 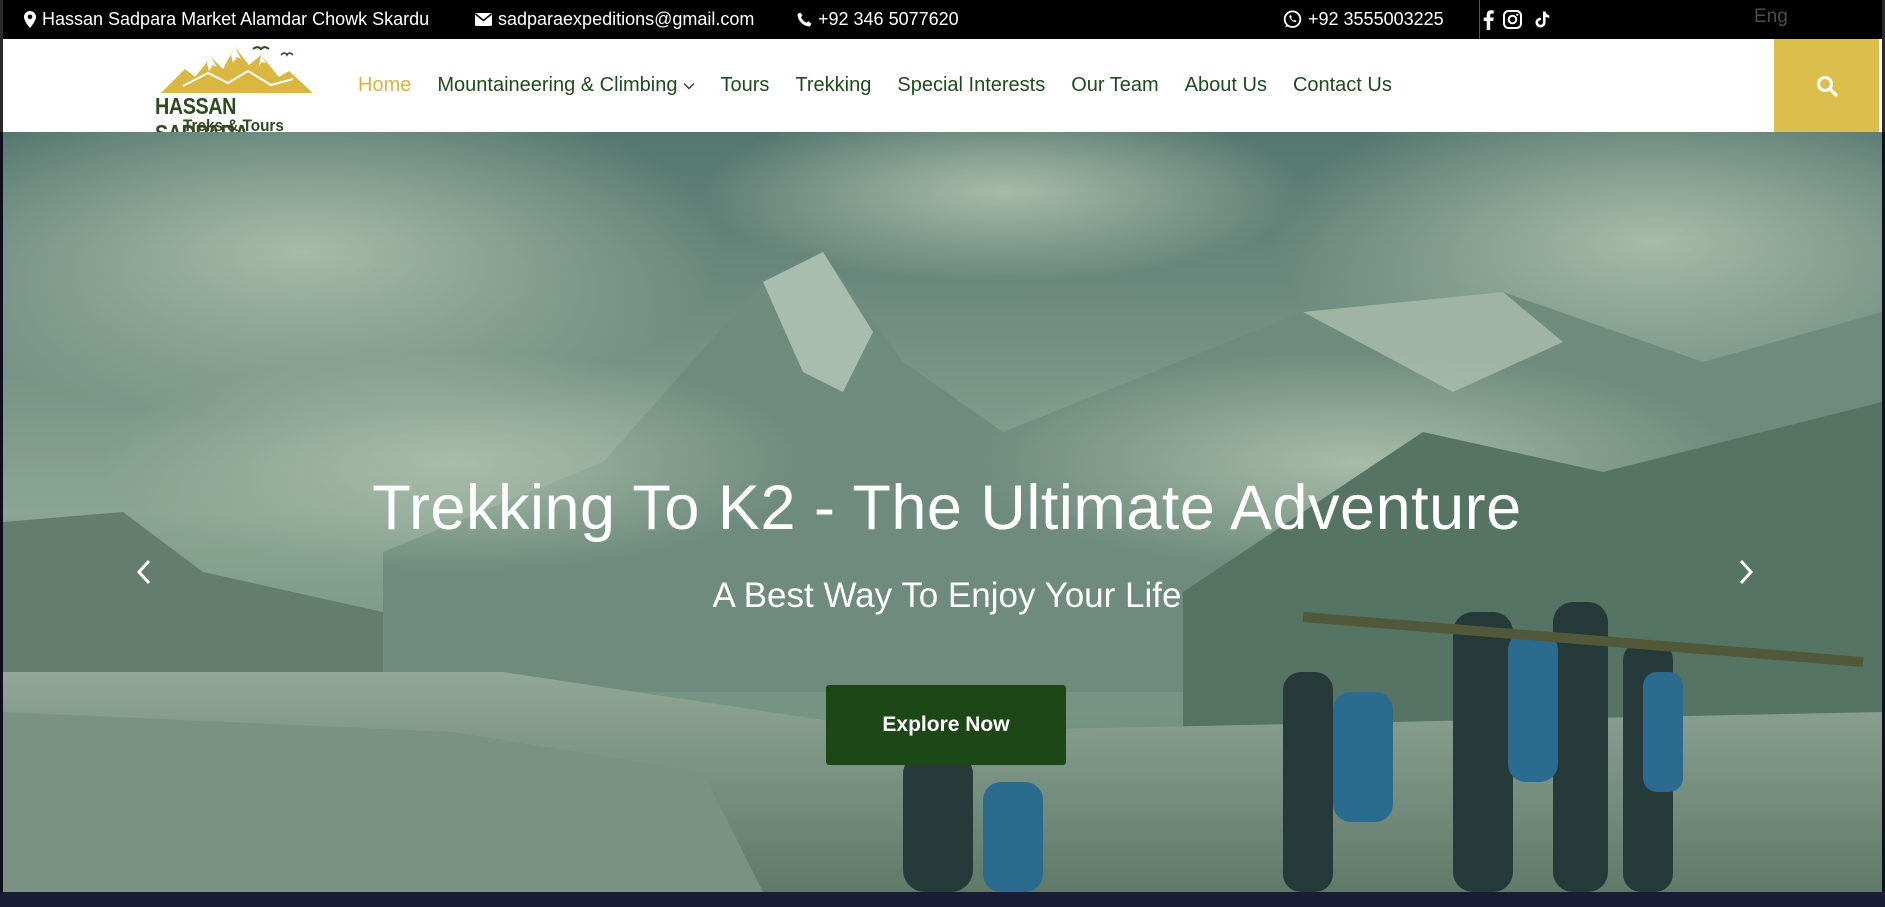 What do you see at coordinates (833, 85) in the screenshot?
I see `nav-trekking: Trekking` at bounding box center [833, 85].